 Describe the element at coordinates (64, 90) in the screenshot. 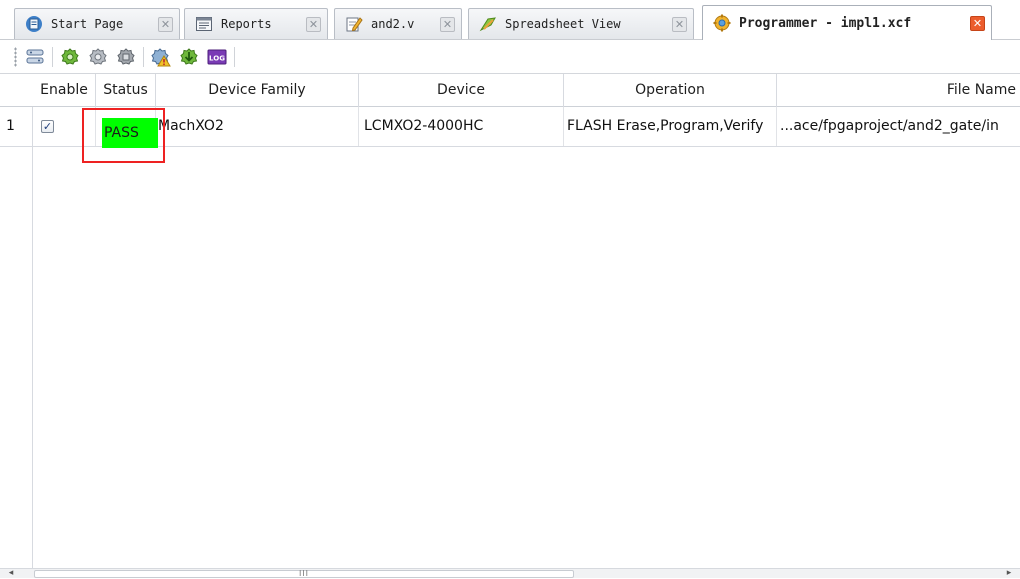

I see `column-header-enable: Enable` at that location.